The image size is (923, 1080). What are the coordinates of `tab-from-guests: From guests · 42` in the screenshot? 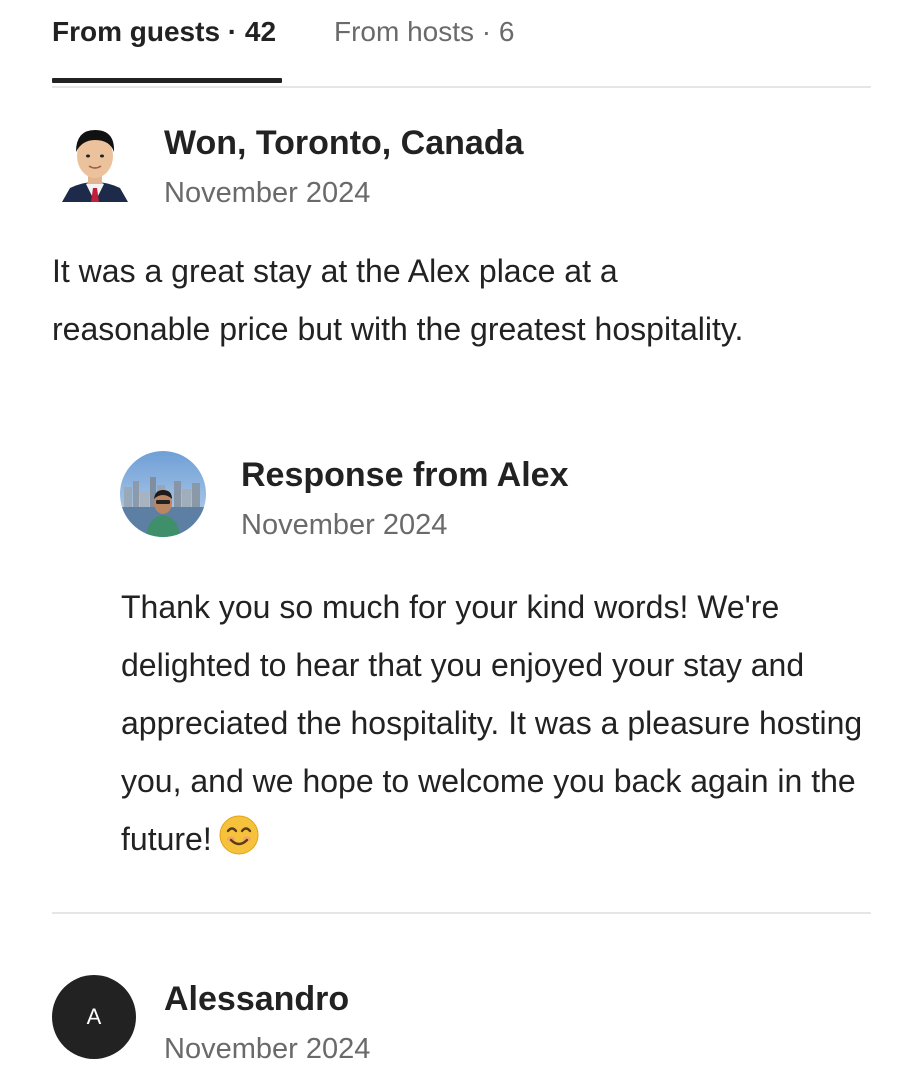 It's located at (164, 32).